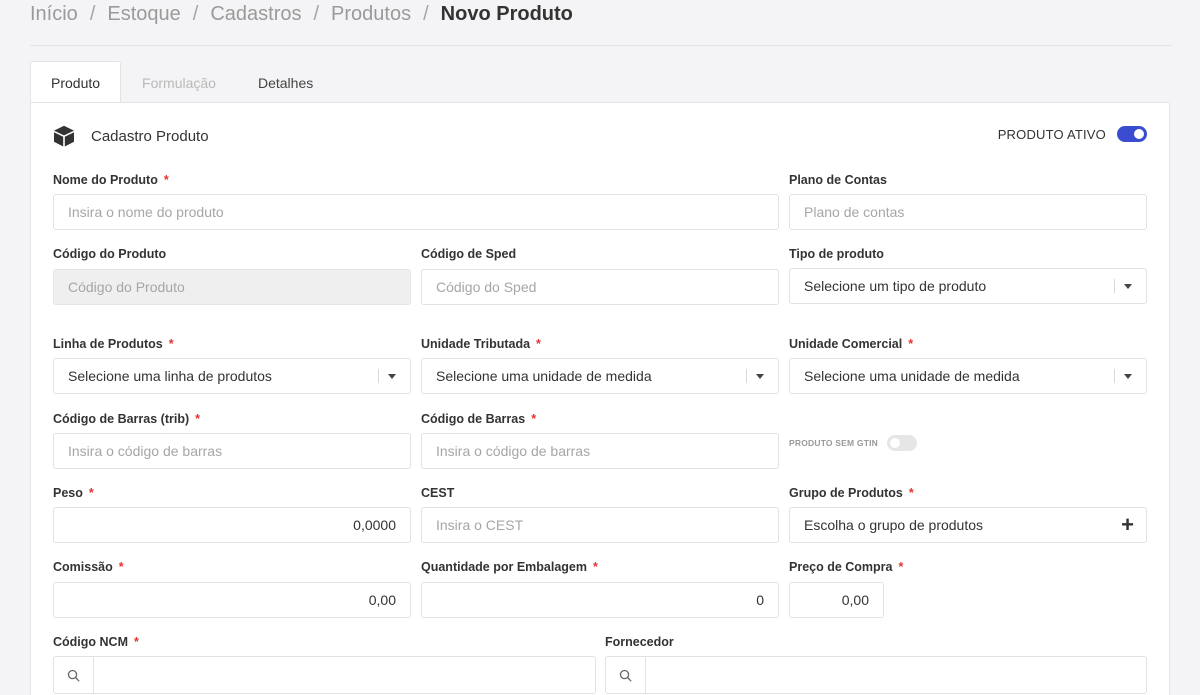 The width and height of the screenshot is (1200, 695). Describe the element at coordinates (480, 525) in the screenshot. I see `cest-placeholder: Insira o CEST` at that location.